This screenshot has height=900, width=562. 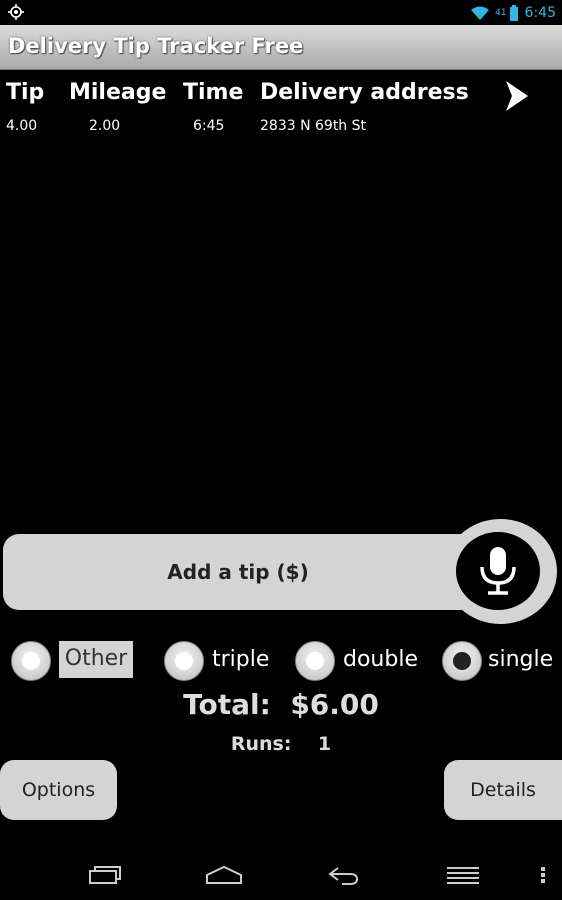 What do you see at coordinates (517, 96) in the screenshot?
I see `chevron-right-icon` at bounding box center [517, 96].